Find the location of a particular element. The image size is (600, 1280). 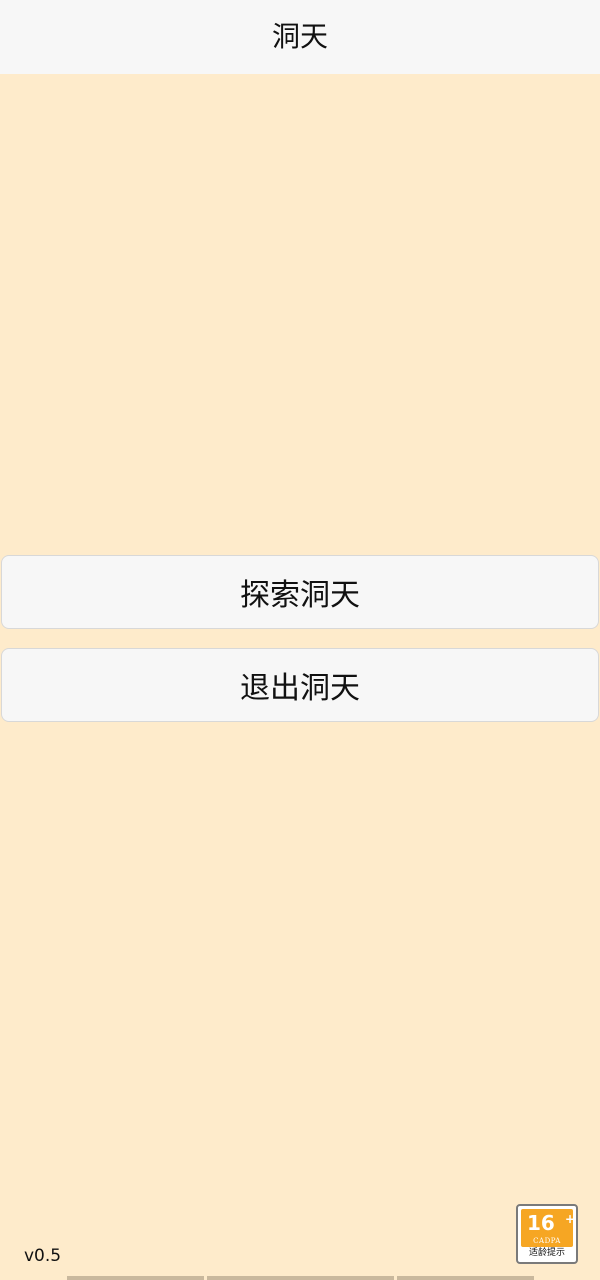

age-rating-text: 适龄提示 is located at coordinates (546, 1253).